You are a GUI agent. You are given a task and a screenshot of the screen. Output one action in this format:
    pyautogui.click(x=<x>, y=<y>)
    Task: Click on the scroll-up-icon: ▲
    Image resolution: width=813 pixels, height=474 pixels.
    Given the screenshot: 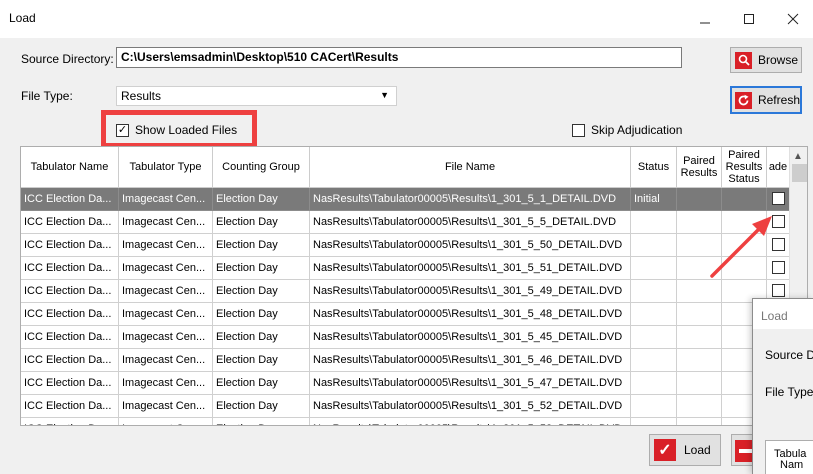 What is the action you would take?
    pyautogui.click(x=798, y=156)
    